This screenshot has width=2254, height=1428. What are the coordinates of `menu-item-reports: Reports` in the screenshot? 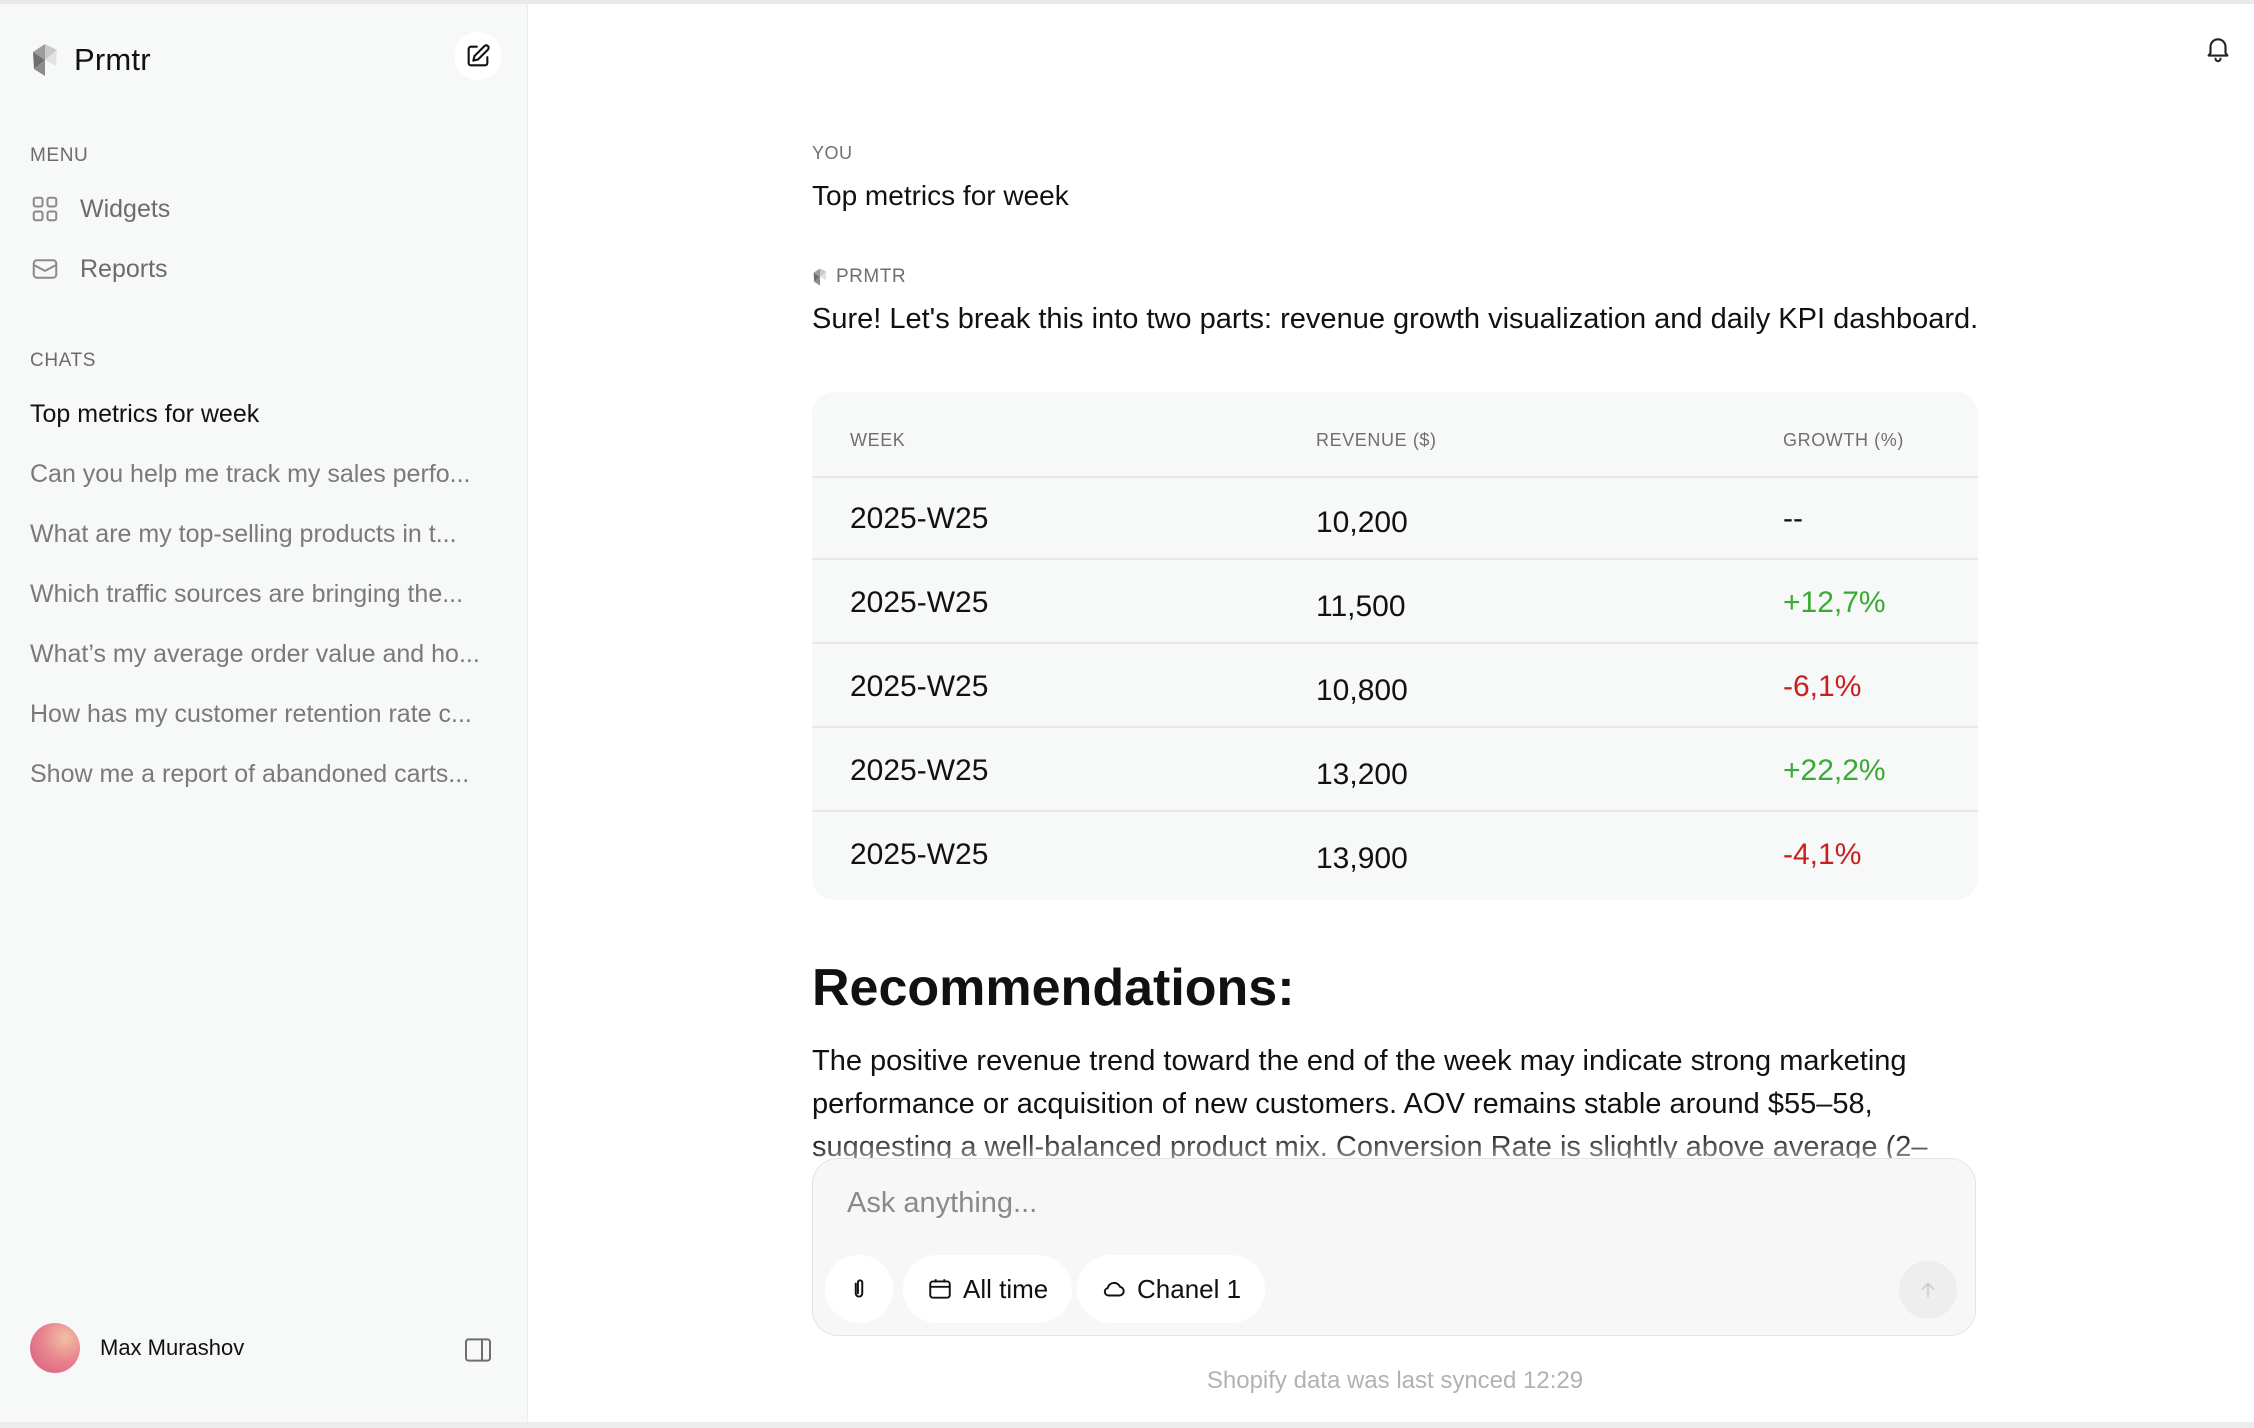 It's located at (99, 269).